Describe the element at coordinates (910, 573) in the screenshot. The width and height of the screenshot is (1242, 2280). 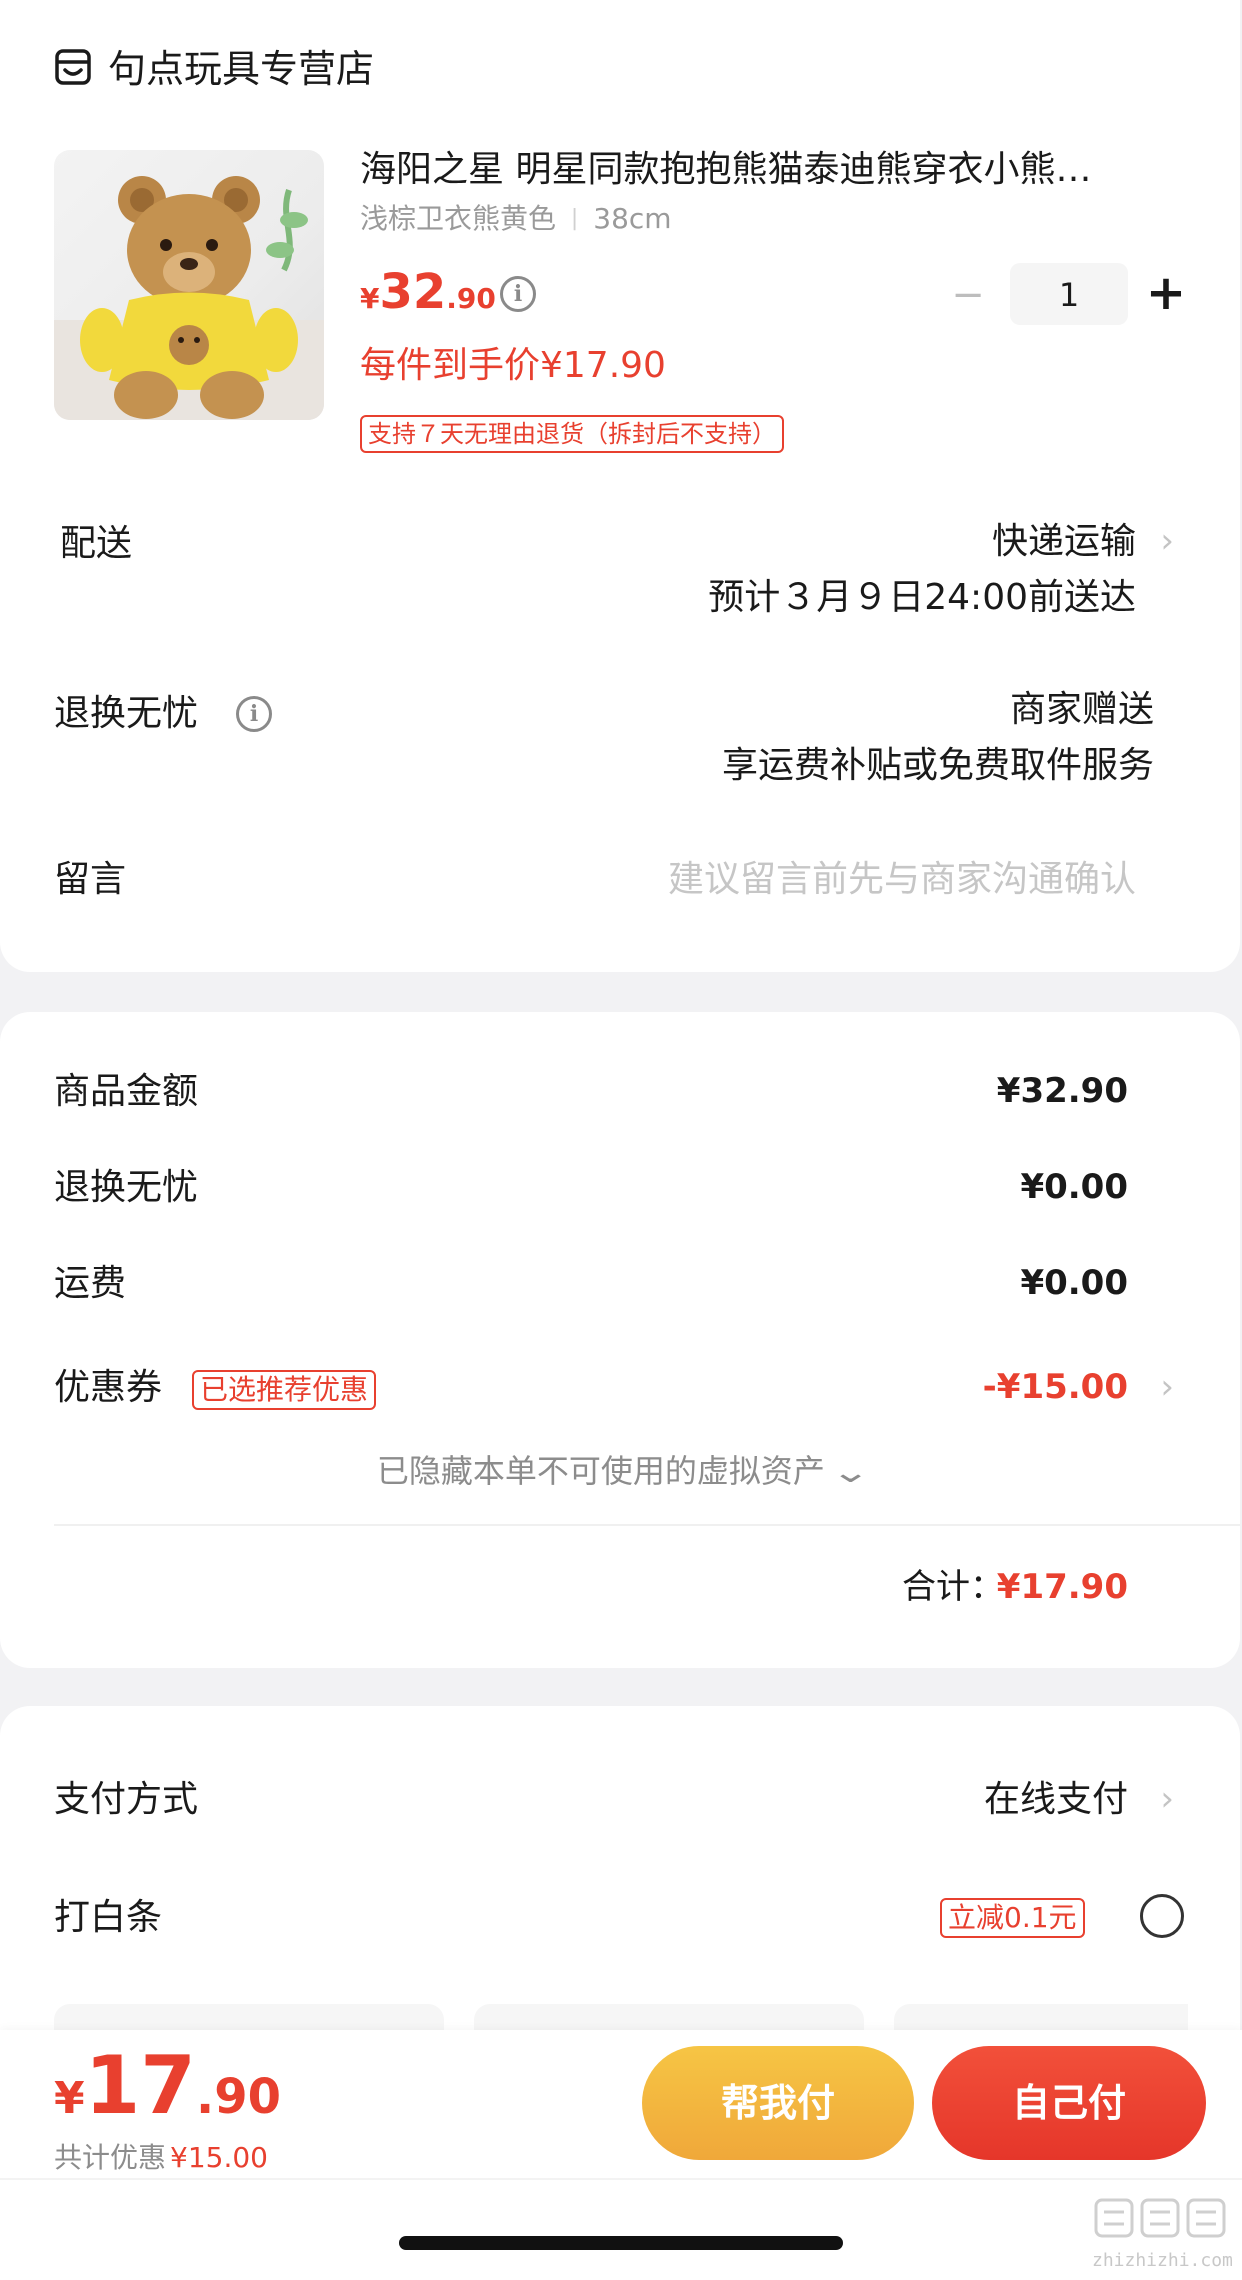
I see `delivery-row: 快递运输 › 预计３月９日24:00前送达` at that location.